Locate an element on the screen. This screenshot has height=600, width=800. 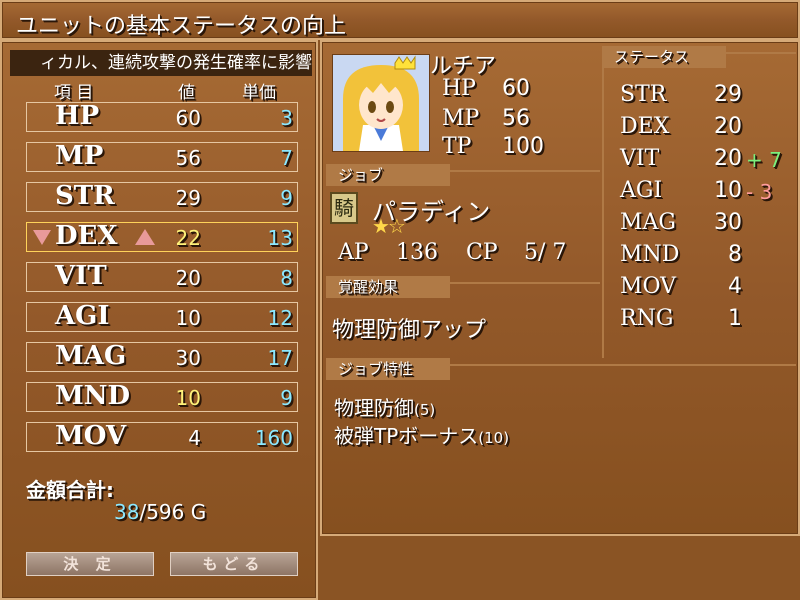
awakening-section-divider is located at coordinates (525, 283).